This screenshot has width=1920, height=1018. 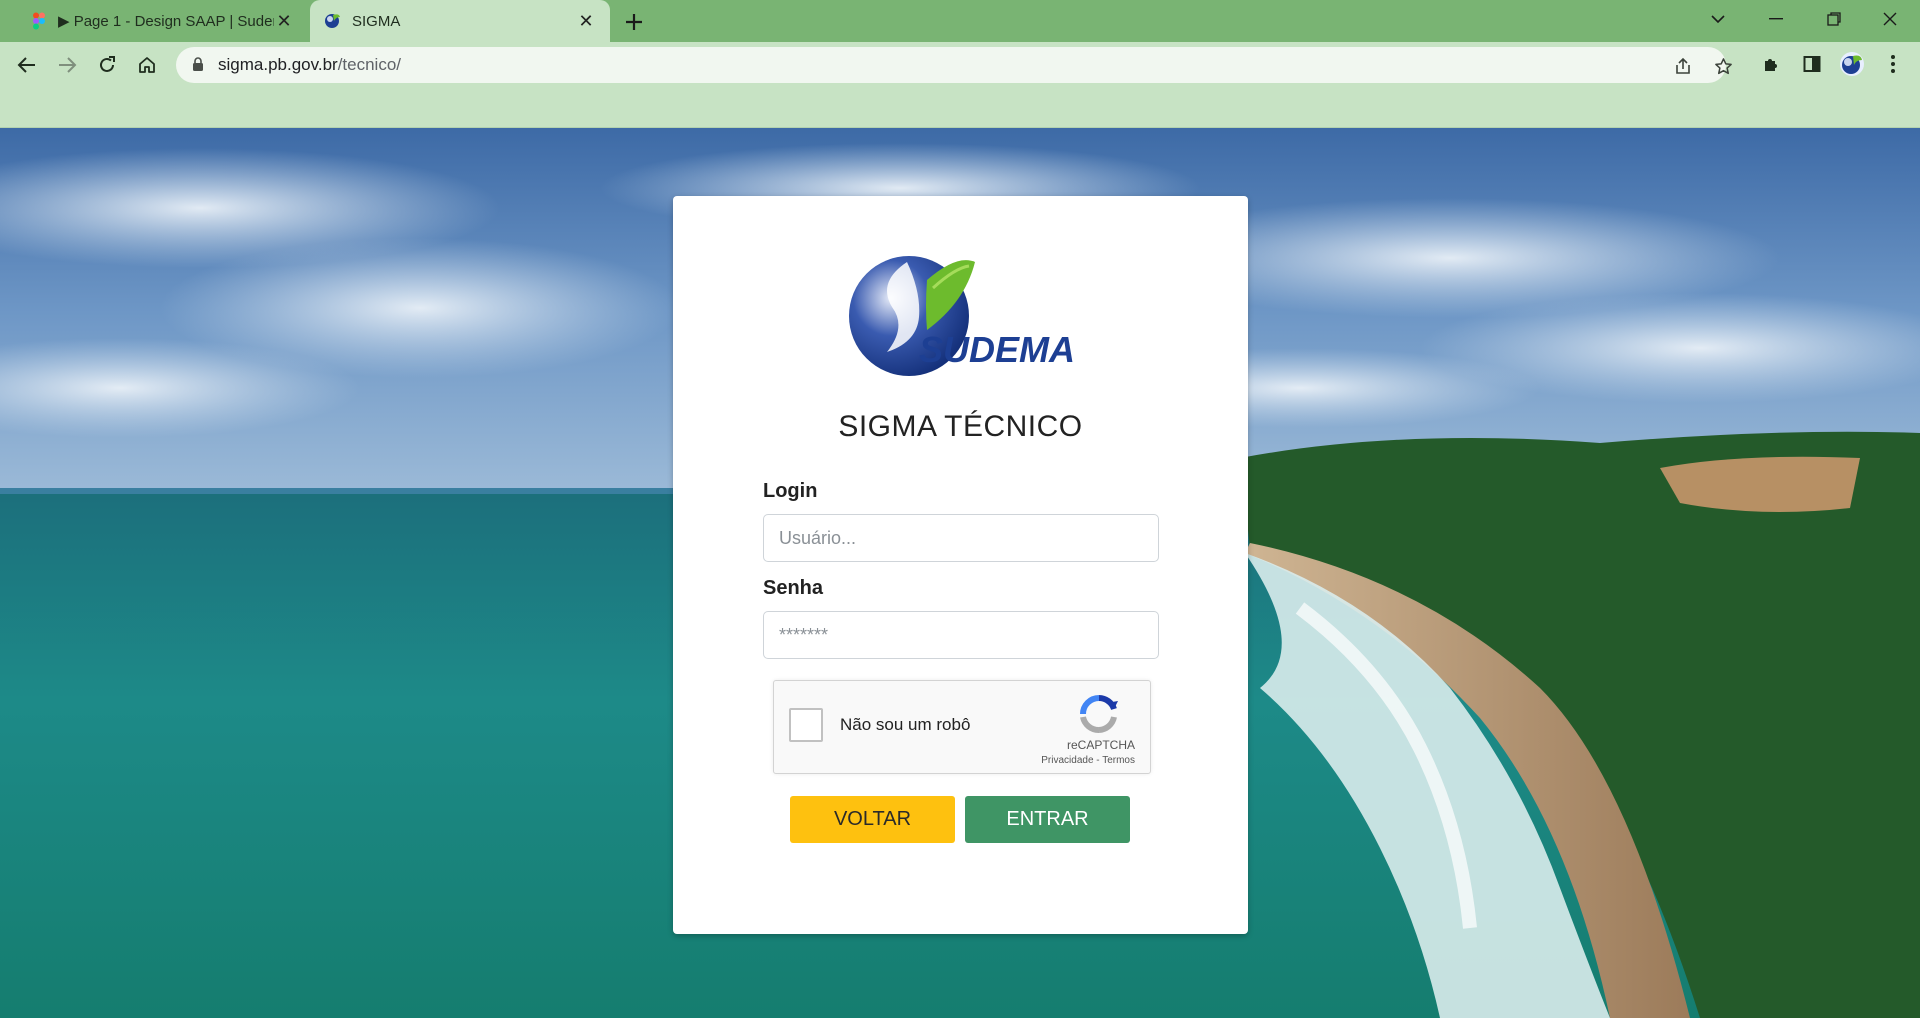 What do you see at coordinates (997, 349) in the screenshot?
I see `logo-text: SUDEMA` at bounding box center [997, 349].